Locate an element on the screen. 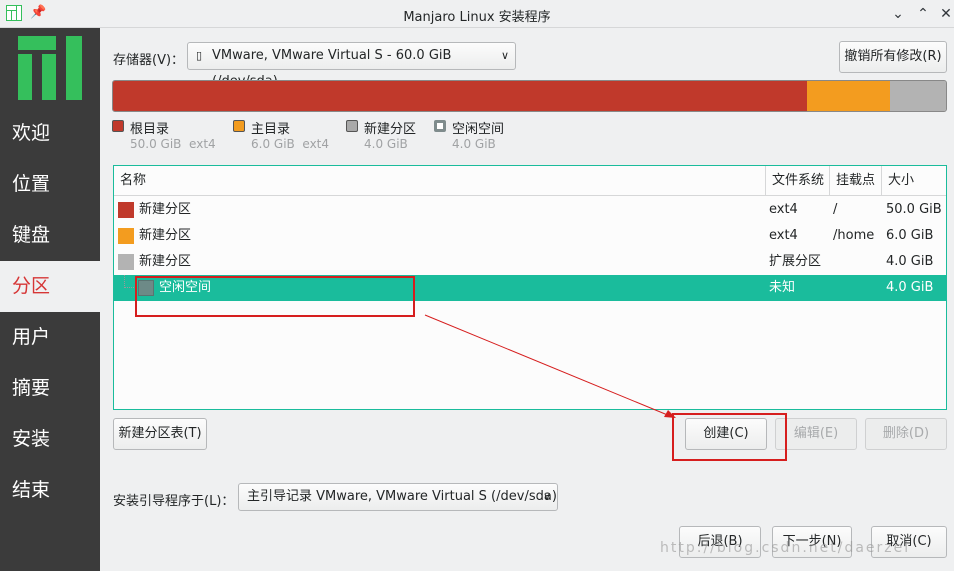  row-mountpoint: /home is located at coordinates (854, 235).